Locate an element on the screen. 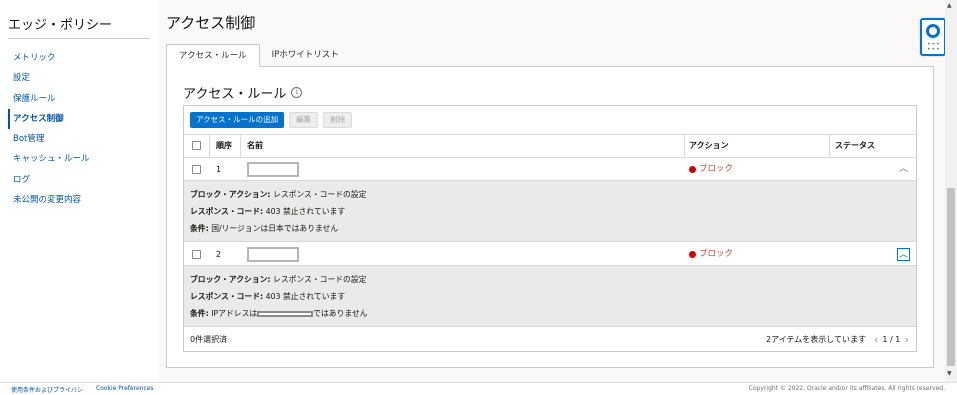 The width and height of the screenshot is (957, 395). scroll-down-arrow-icon: ▼ is located at coordinates (949, 373).